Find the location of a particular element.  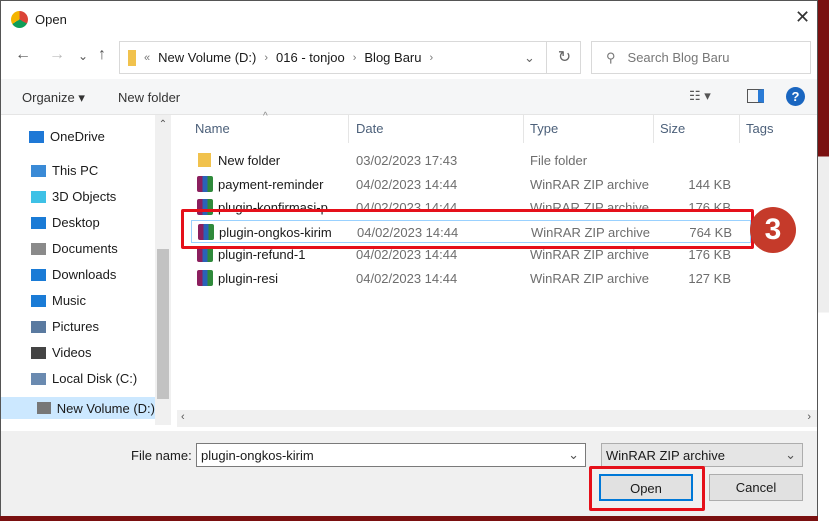

sidebar-scroll-thumb is located at coordinates (163, 324).